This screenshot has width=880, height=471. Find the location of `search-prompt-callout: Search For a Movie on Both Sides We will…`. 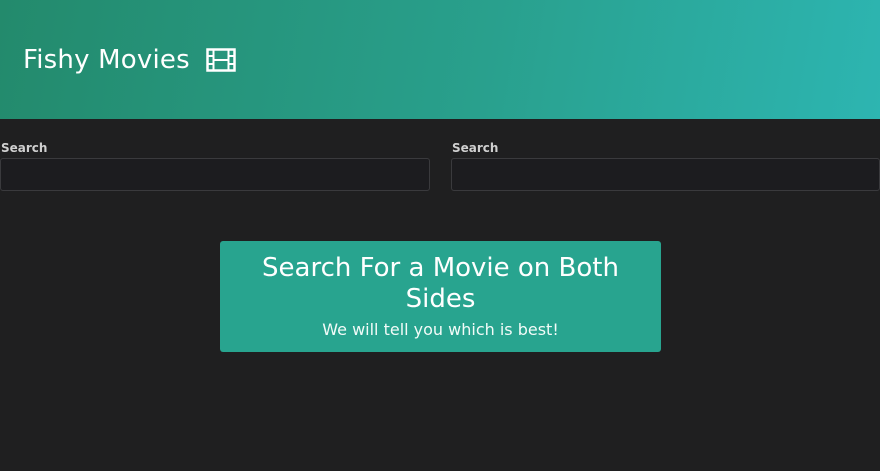

search-prompt-callout: Search For a Movie on Both Sides We will… is located at coordinates (440, 296).